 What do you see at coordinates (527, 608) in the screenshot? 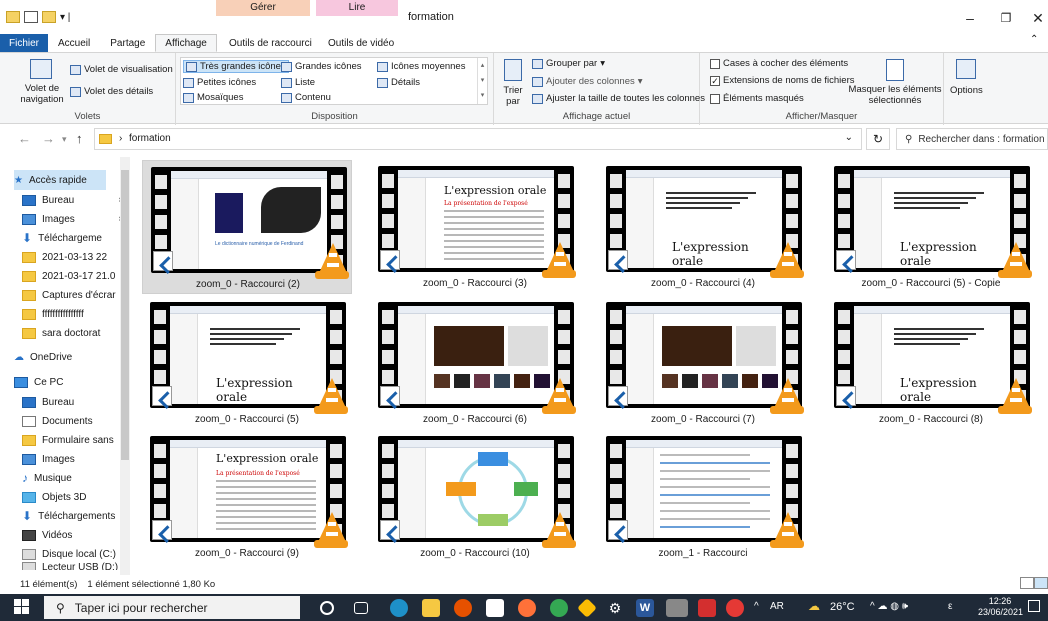
I see `firefox-icon` at bounding box center [527, 608].